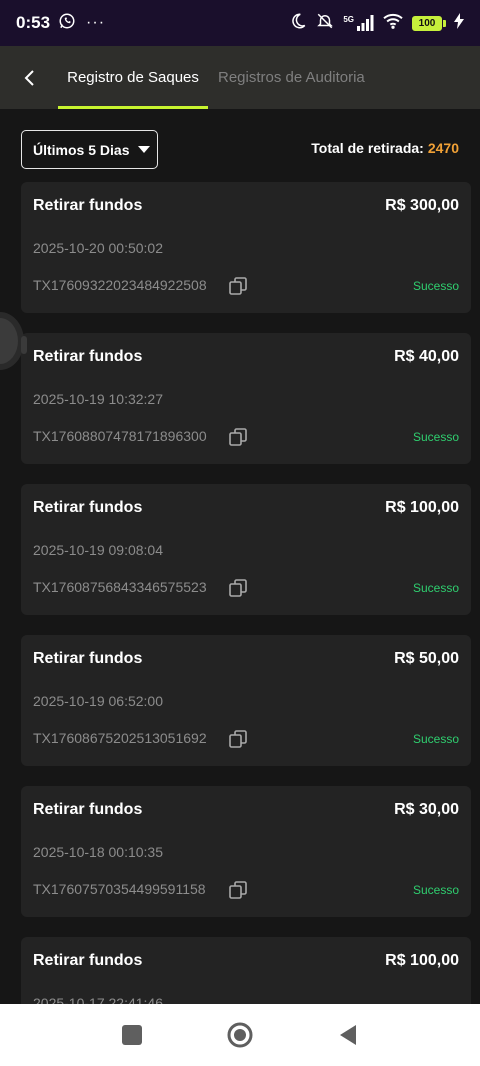 The width and height of the screenshot is (480, 1066). I want to click on edge-knob, so click(24, 345).